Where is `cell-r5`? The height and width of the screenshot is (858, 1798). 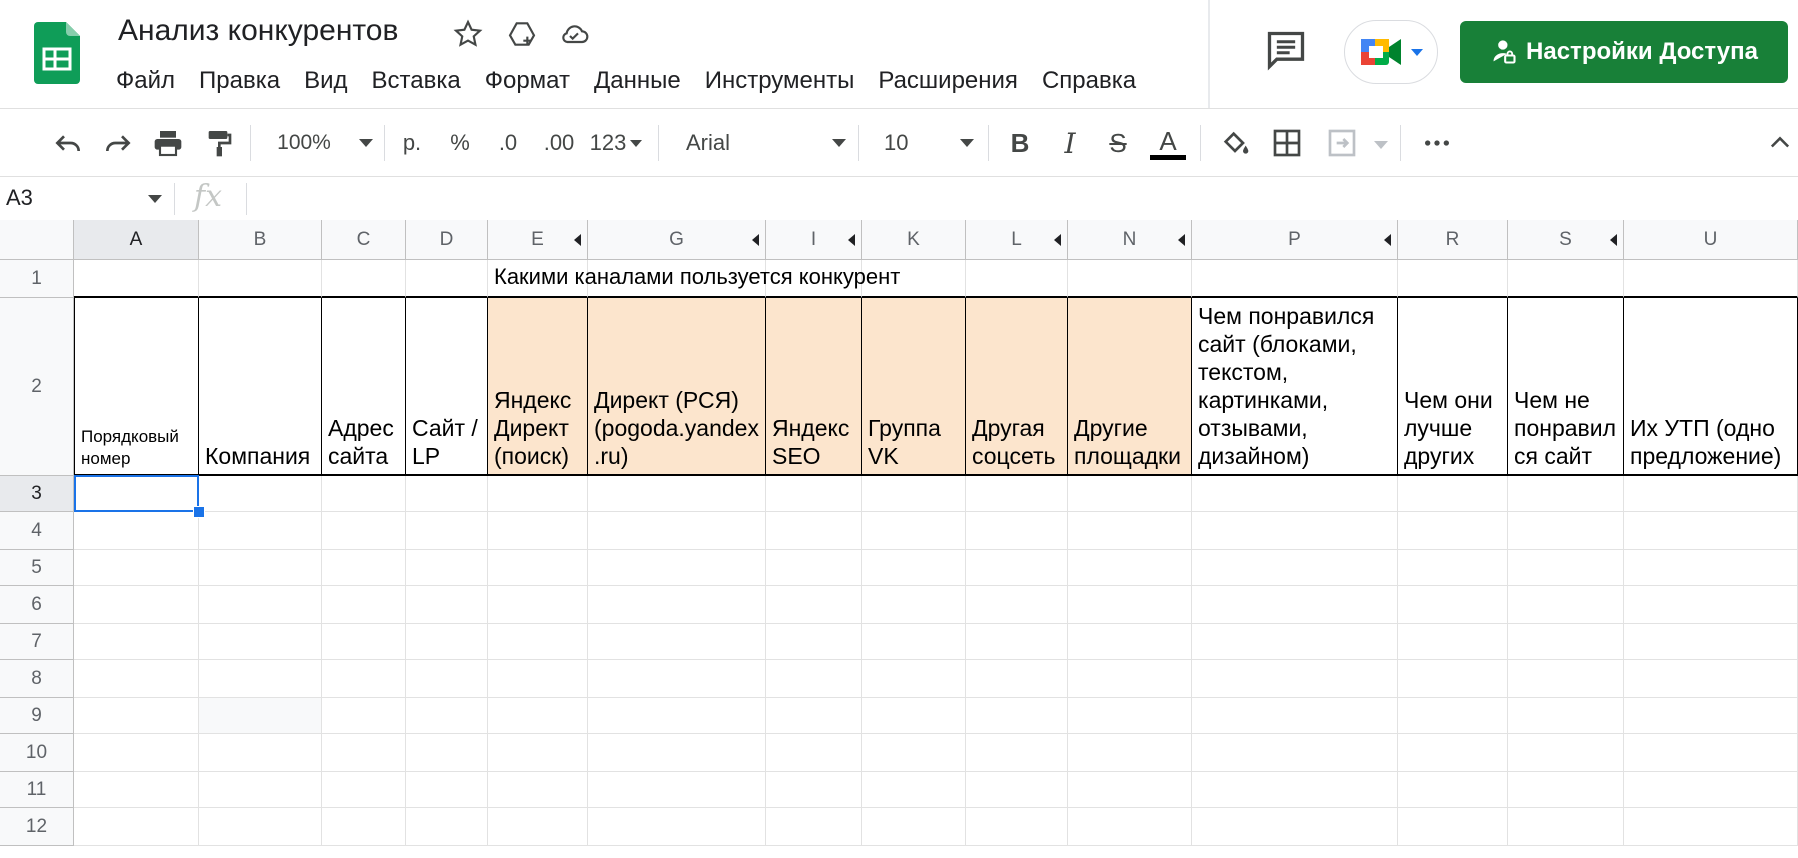
cell-r5 is located at coordinates (1453, 568).